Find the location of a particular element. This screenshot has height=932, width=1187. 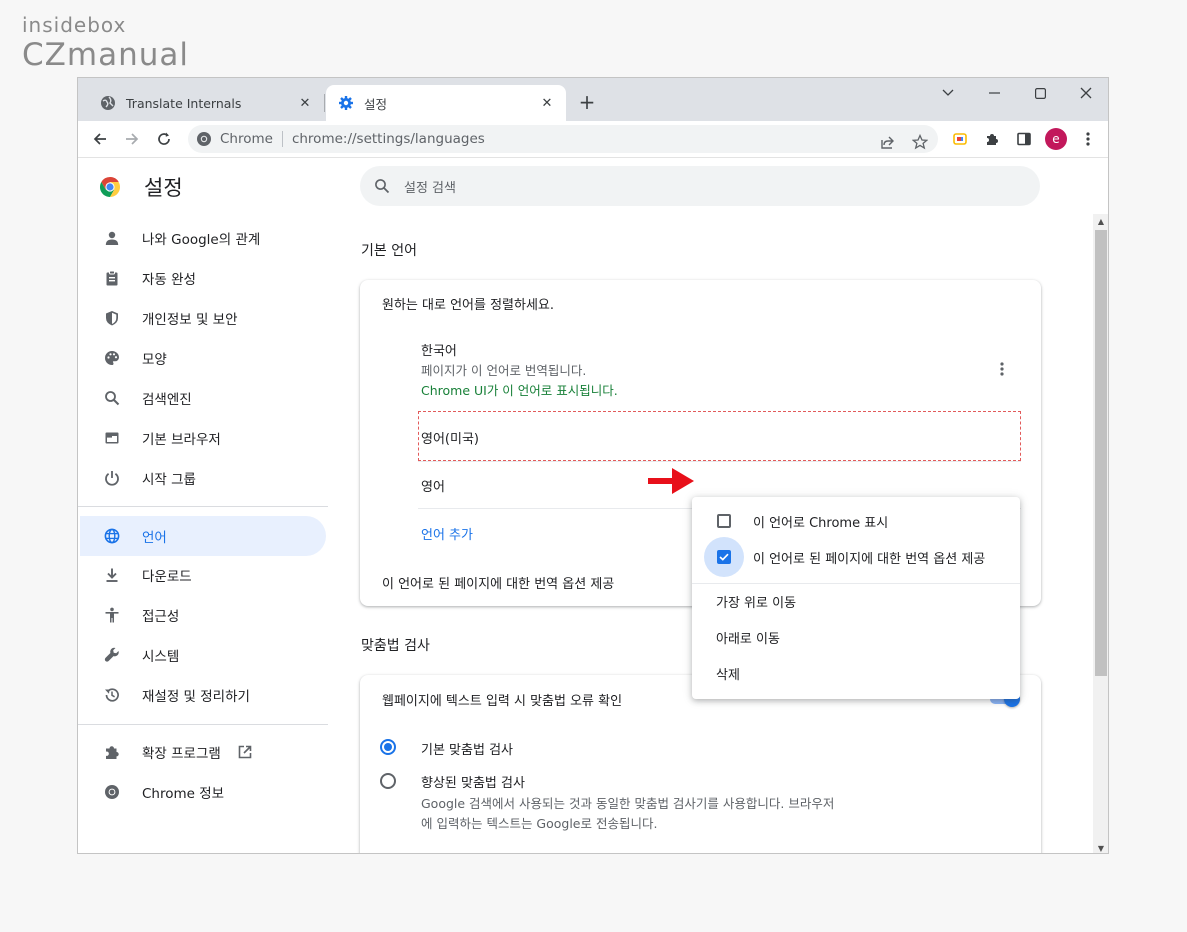

basic-spellcheck-radio is located at coordinates (388, 747).